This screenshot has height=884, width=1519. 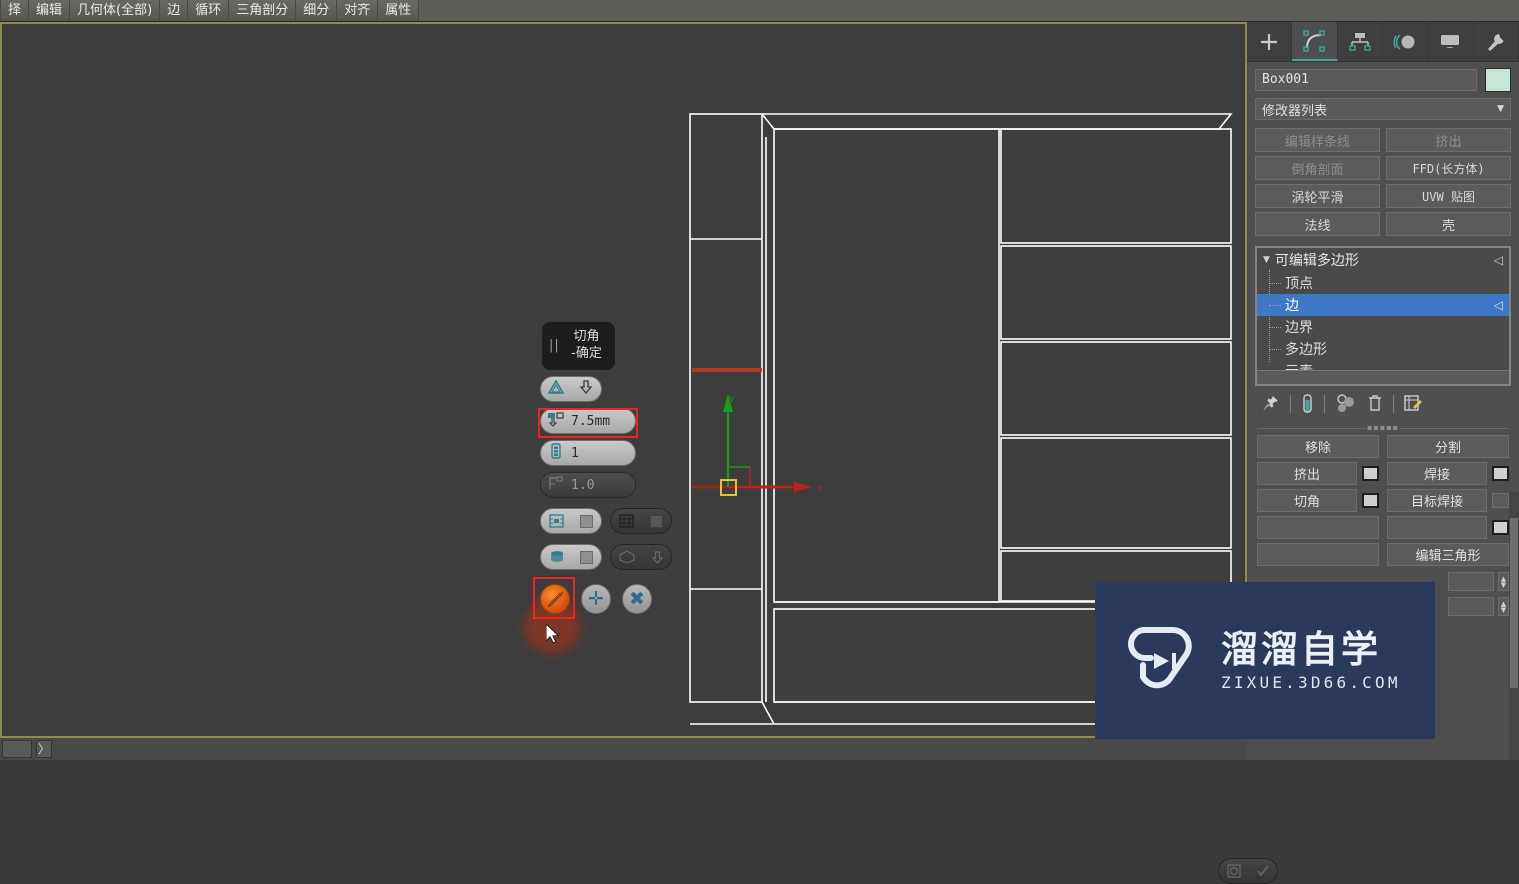 What do you see at coordinates (1318, 446) in the screenshot?
I see `remove-button: 移除` at bounding box center [1318, 446].